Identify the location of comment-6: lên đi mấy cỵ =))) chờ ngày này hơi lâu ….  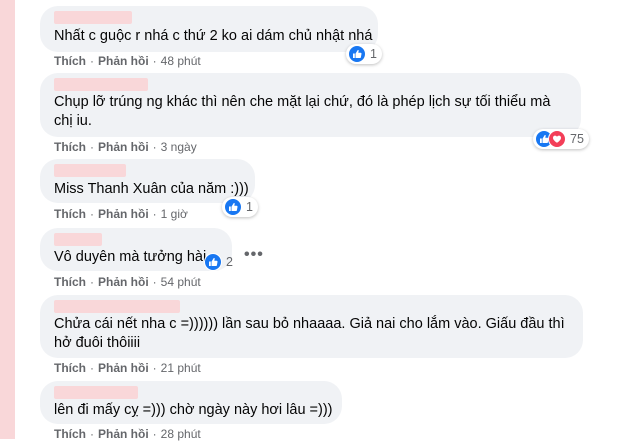
(191, 411).